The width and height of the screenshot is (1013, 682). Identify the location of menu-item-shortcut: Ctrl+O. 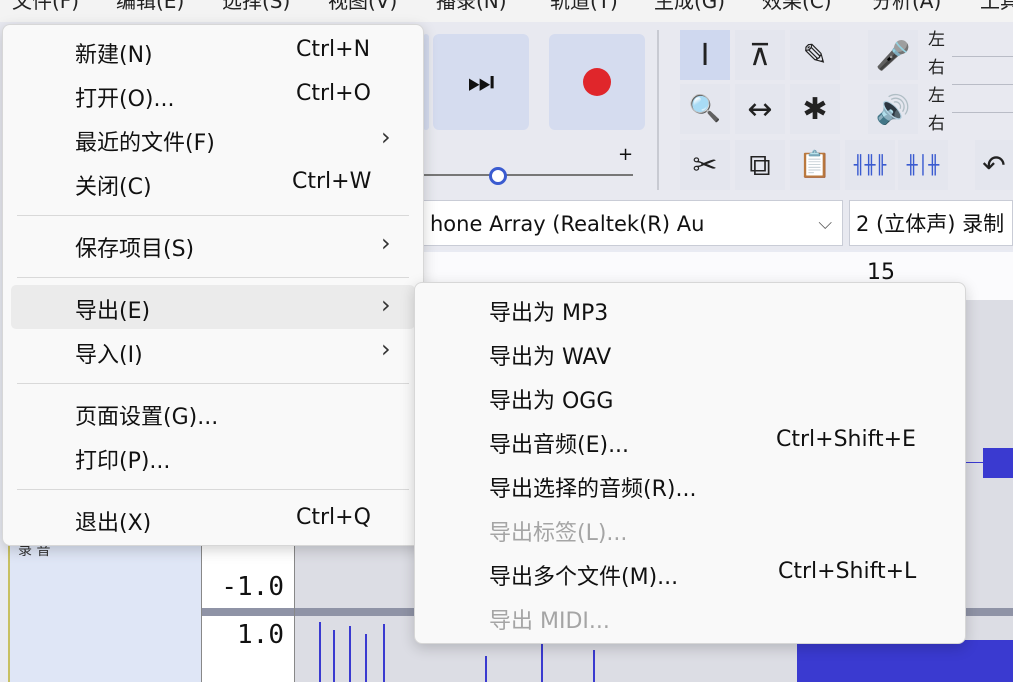
(333, 93).